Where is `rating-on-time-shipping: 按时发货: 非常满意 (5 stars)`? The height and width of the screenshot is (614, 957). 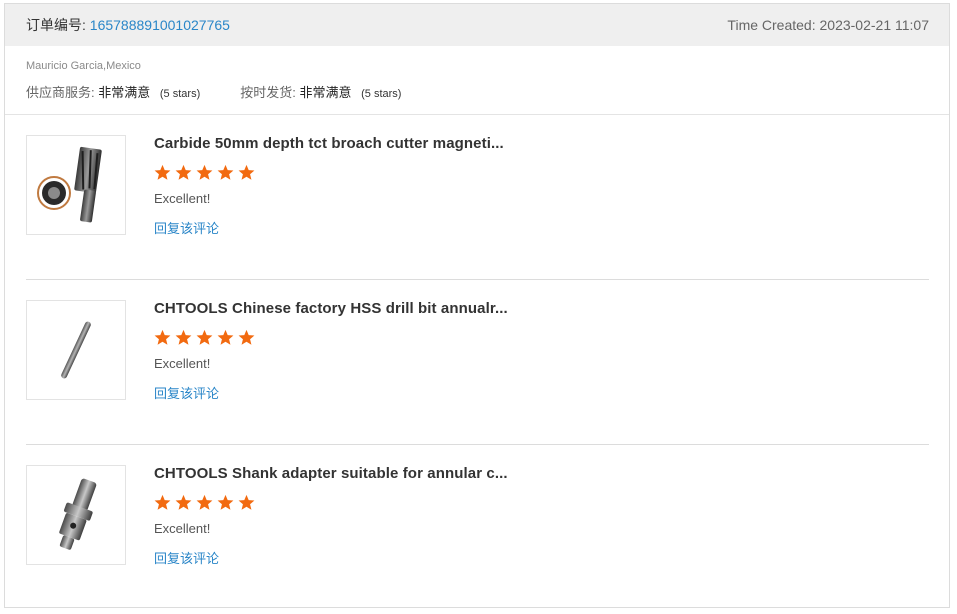 rating-on-time-shipping: 按时发货: 非常满意 (5 stars) is located at coordinates (320, 91).